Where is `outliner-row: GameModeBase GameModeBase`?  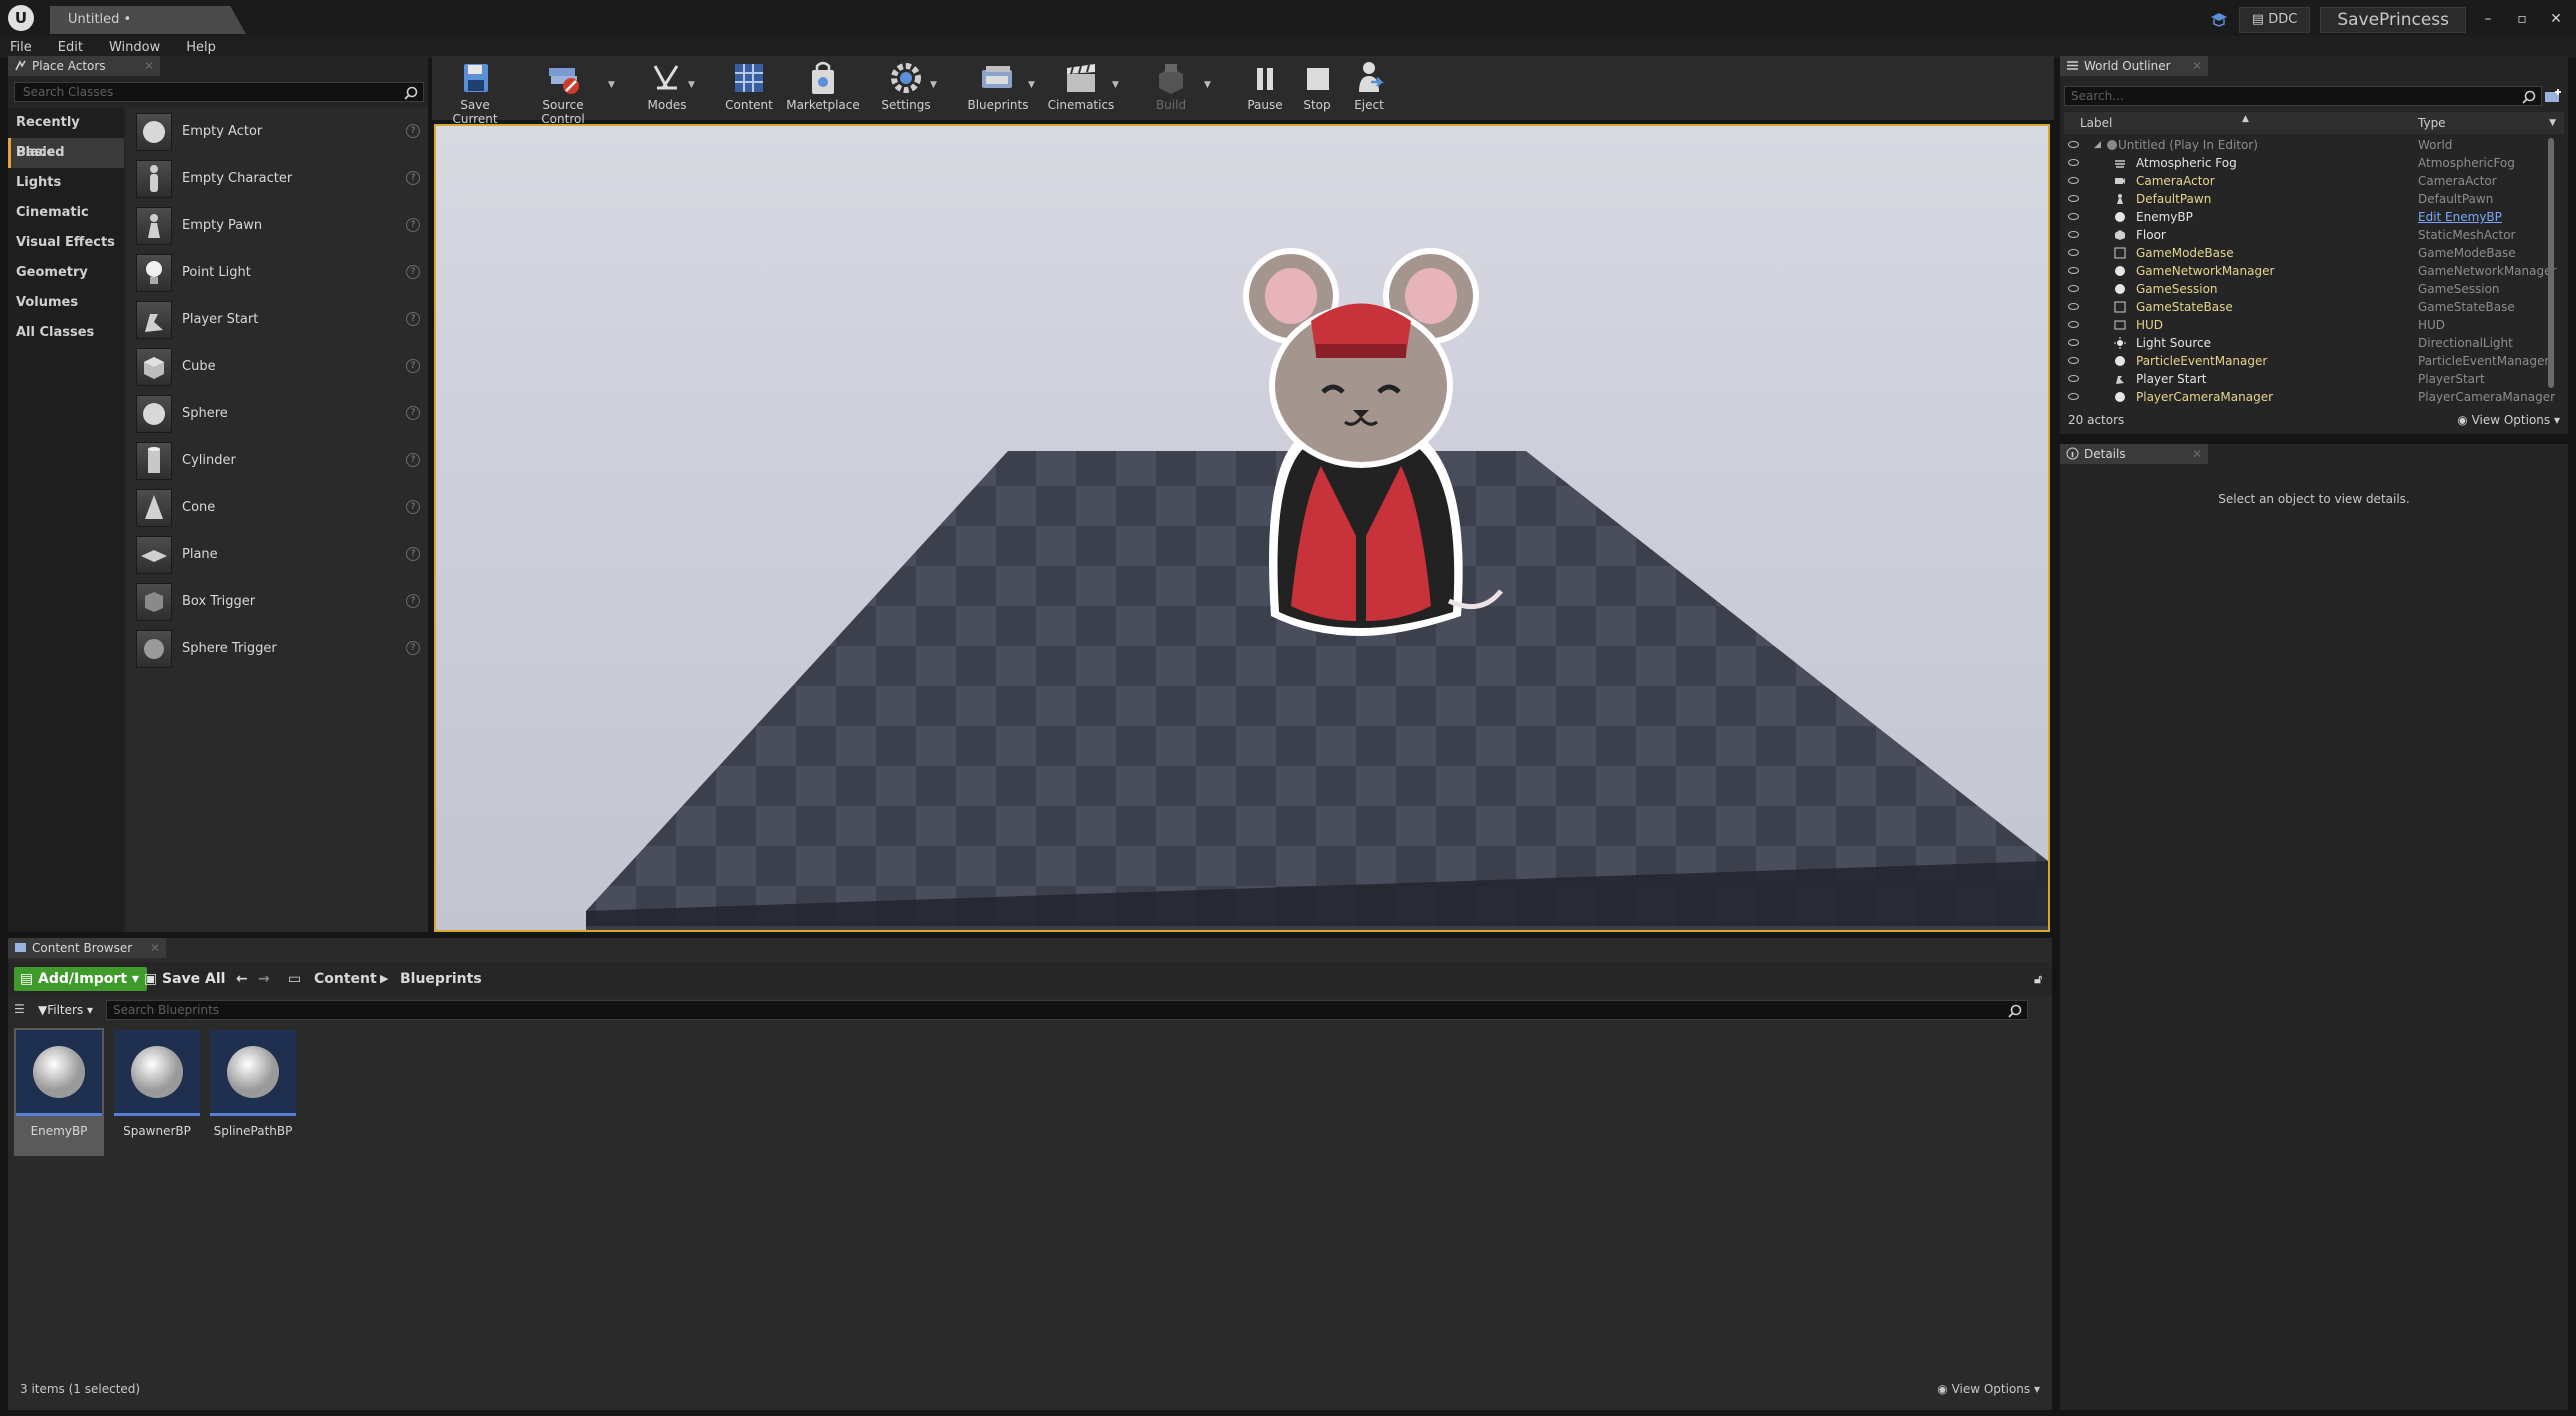
outliner-row: GameModeBase GameModeBase is located at coordinates (2309, 253).